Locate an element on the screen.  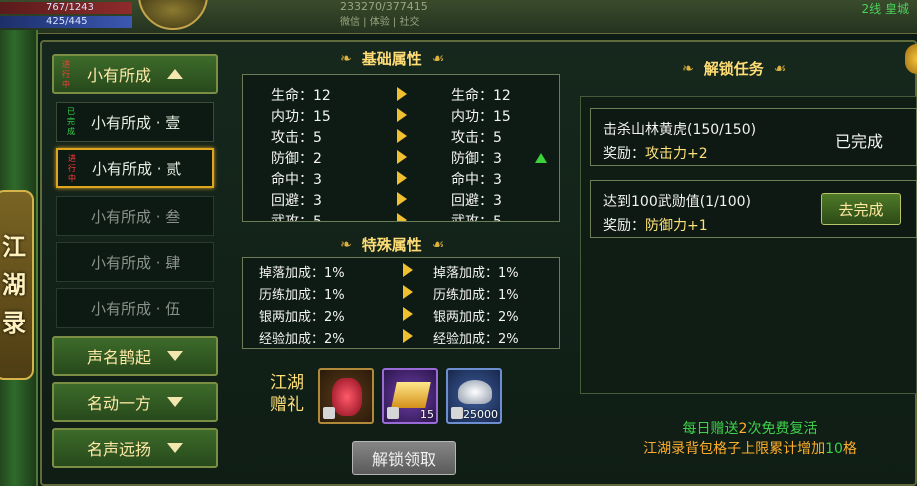
increase-arrow-icon is located at coordinates (541, 158).